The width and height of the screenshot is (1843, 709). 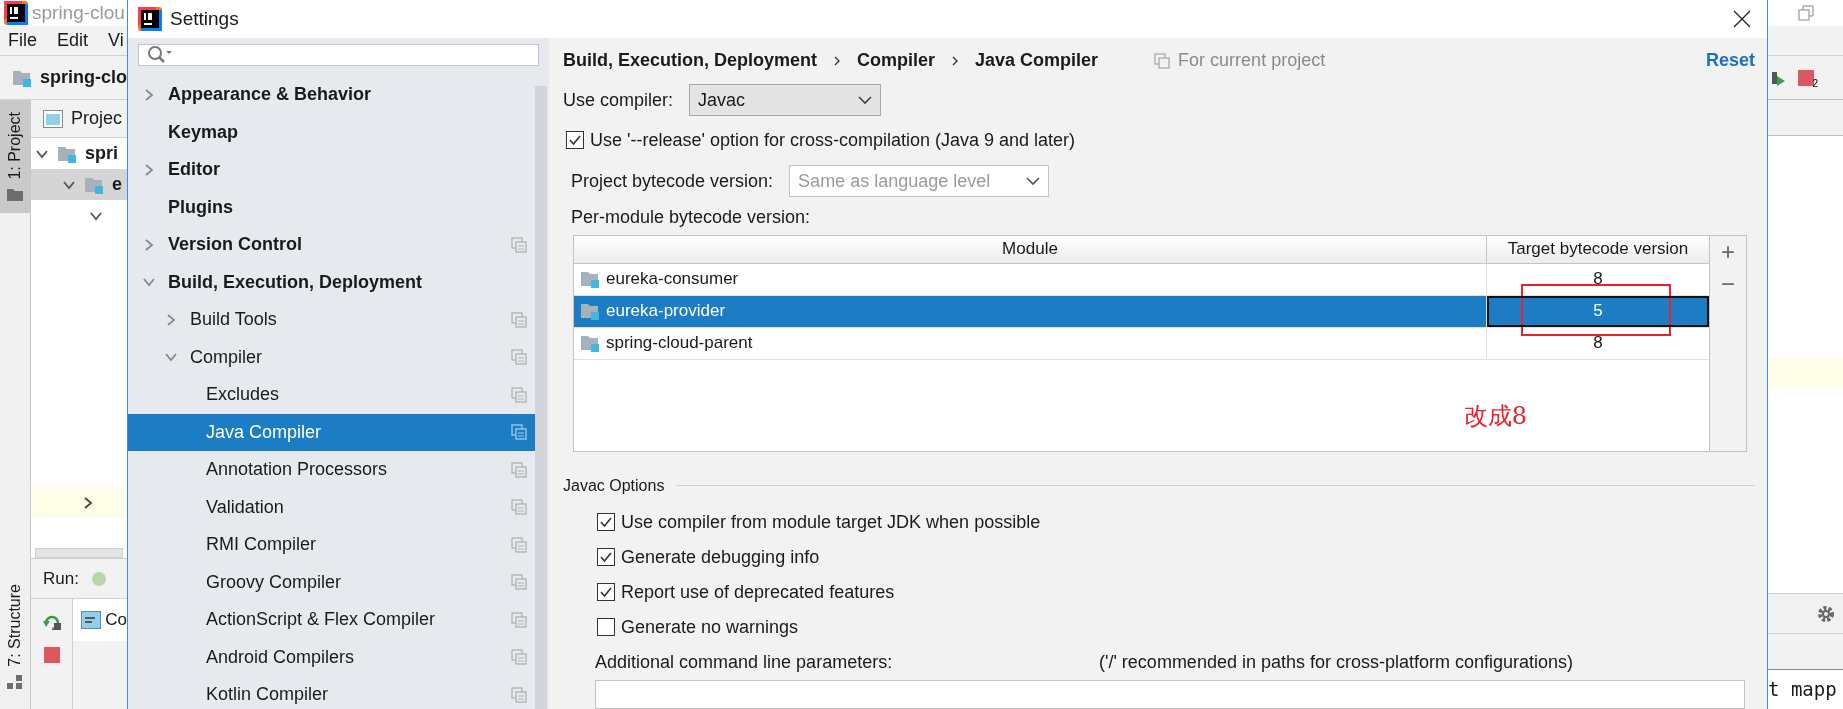 I want to click on table-row: eureka-provider 5, so click(x=1141, y=311).